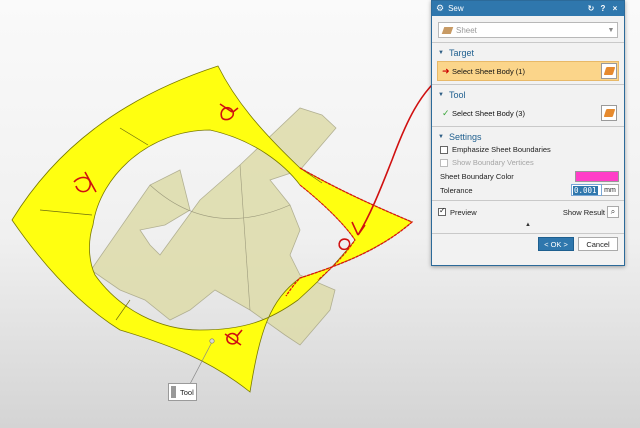  Describe the element at coordinates (528, 113) in the screenshot. I see `tool-select-row: ✓ Select Sheet Body (3)` at that location.